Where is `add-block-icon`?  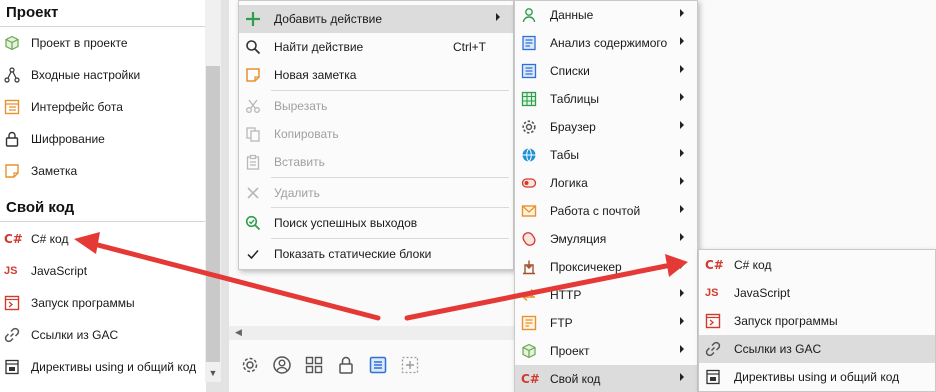 add-block-icon is located at coordinates (410, 365).